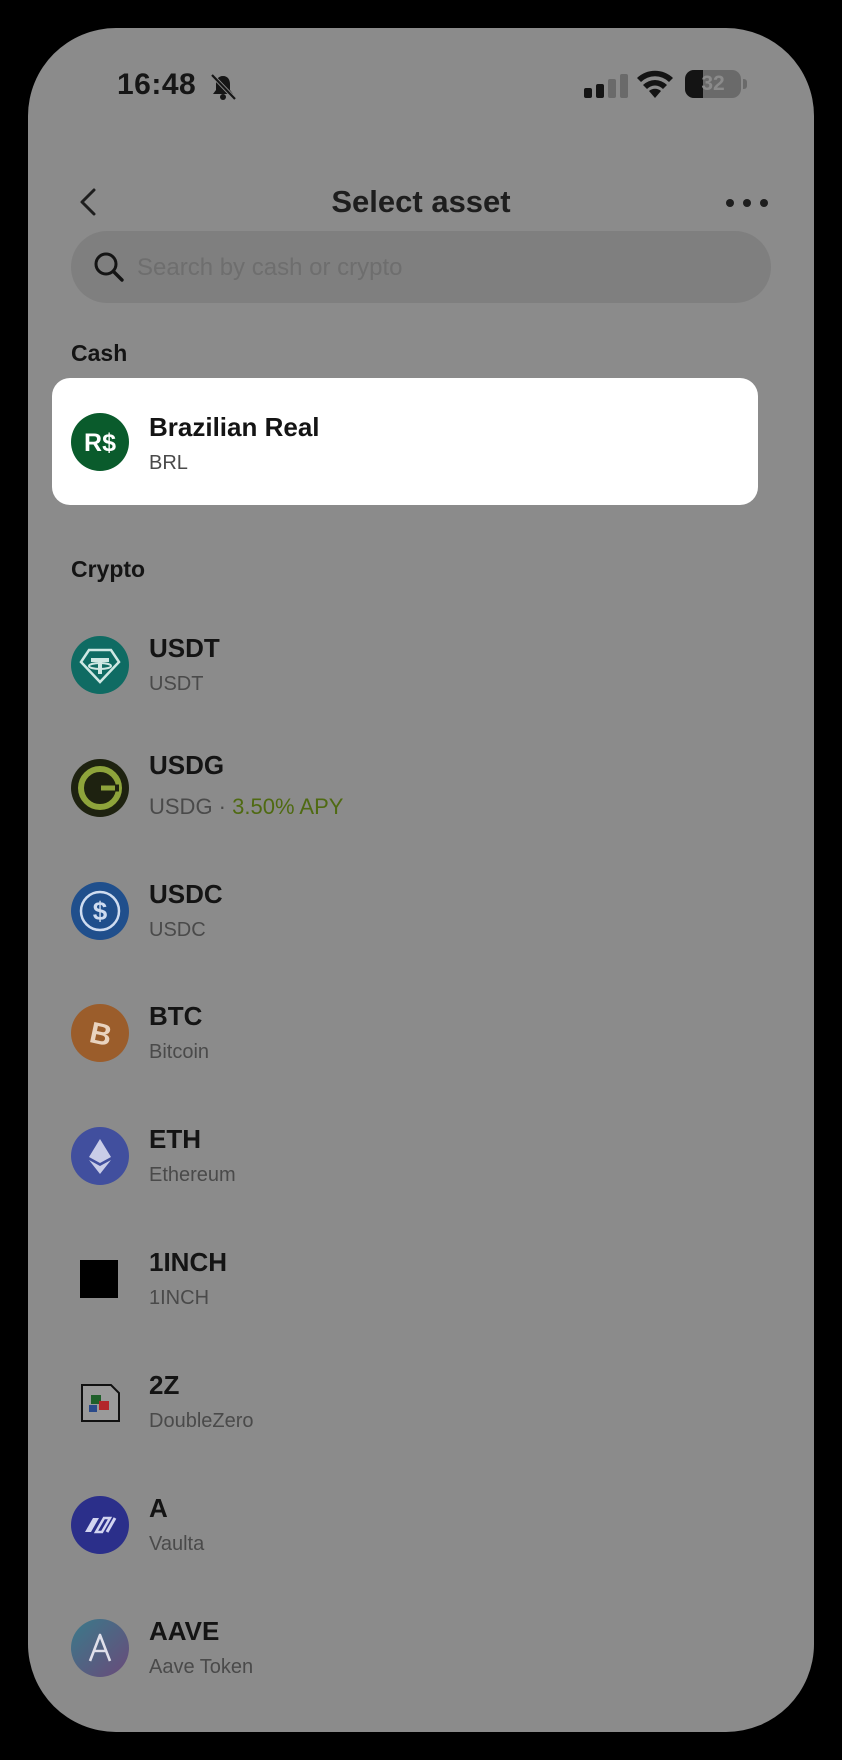  What do you see at coordinates (186, 894) in the screenshot?
I see `asset-name: USDC` at bounding box center [186, 894].